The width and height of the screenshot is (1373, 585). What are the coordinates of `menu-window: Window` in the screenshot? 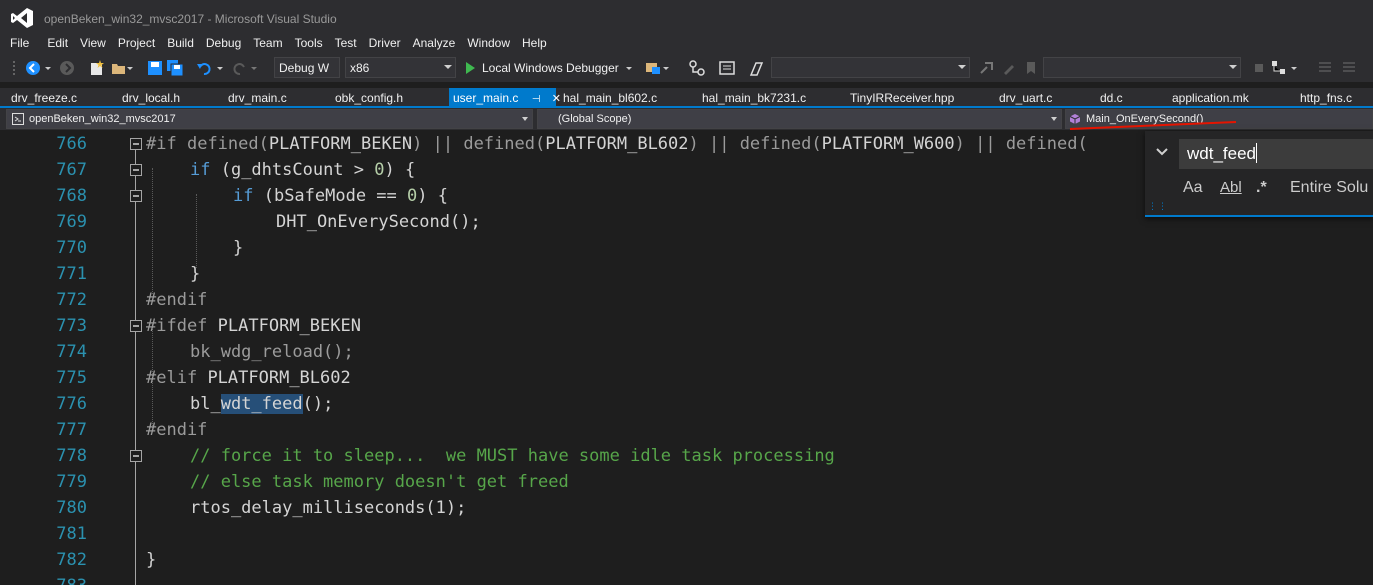 It's located at (488, 43).